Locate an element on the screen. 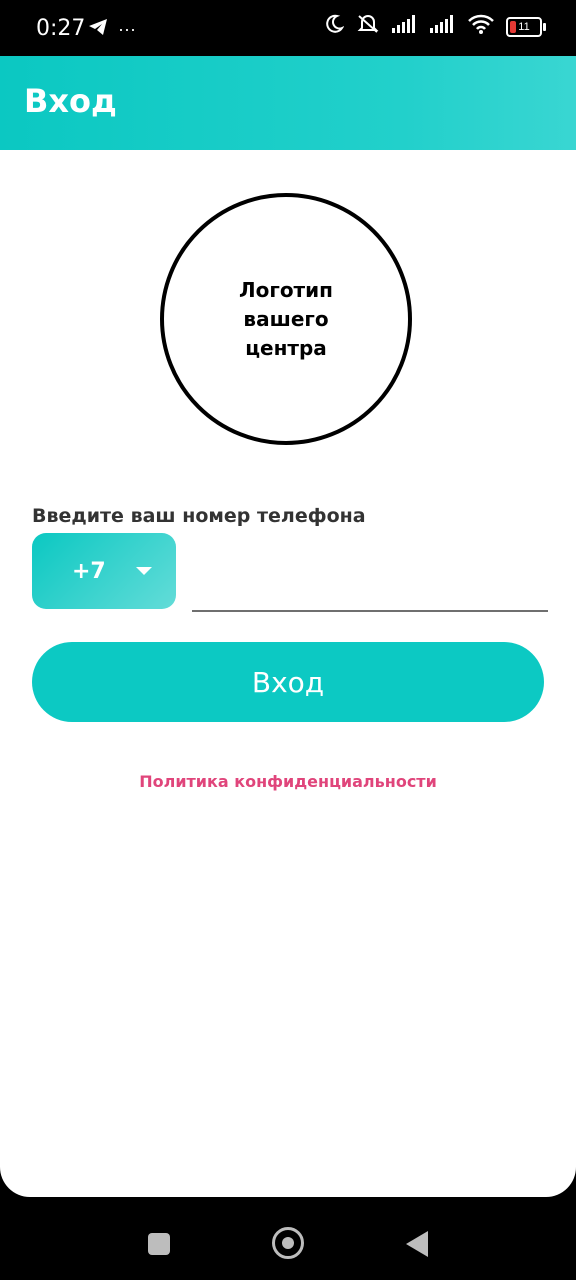 Image resolution: width=576 pixels, height=1280 pixels. caret-down-icon is located at coordinates (144, 571).